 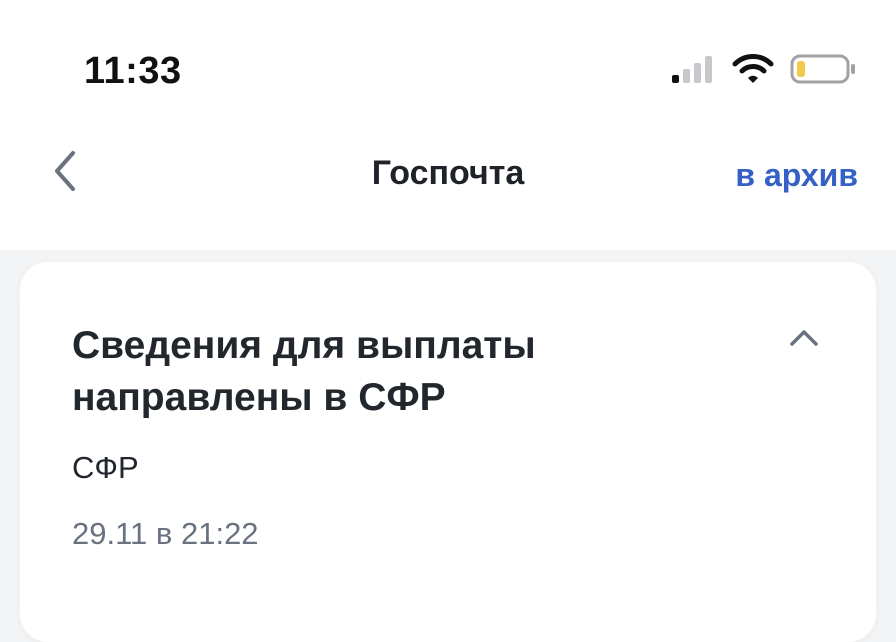 What do you see at coordinates (823, 71) in the screenshot?
I see `battery-icon` at bounding box center [823, 71].